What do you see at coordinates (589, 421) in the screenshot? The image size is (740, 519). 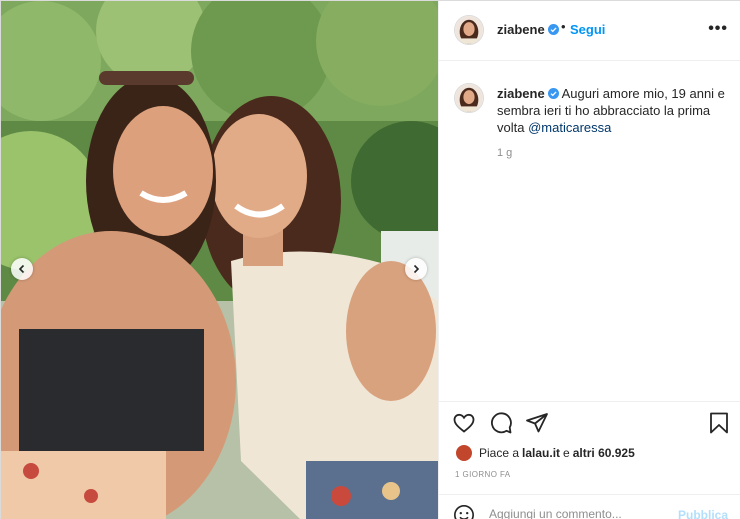 I see `action-bar` at bounding box center [589, 421].